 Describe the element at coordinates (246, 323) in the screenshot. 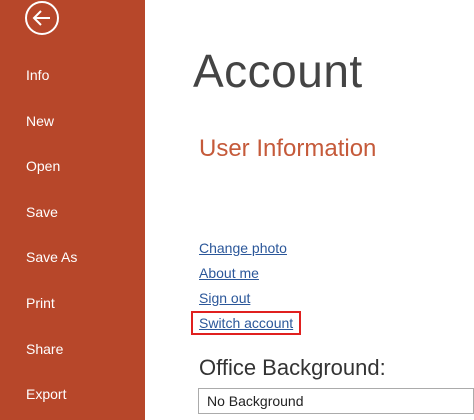

I see `switch-account-highlight` at that location.